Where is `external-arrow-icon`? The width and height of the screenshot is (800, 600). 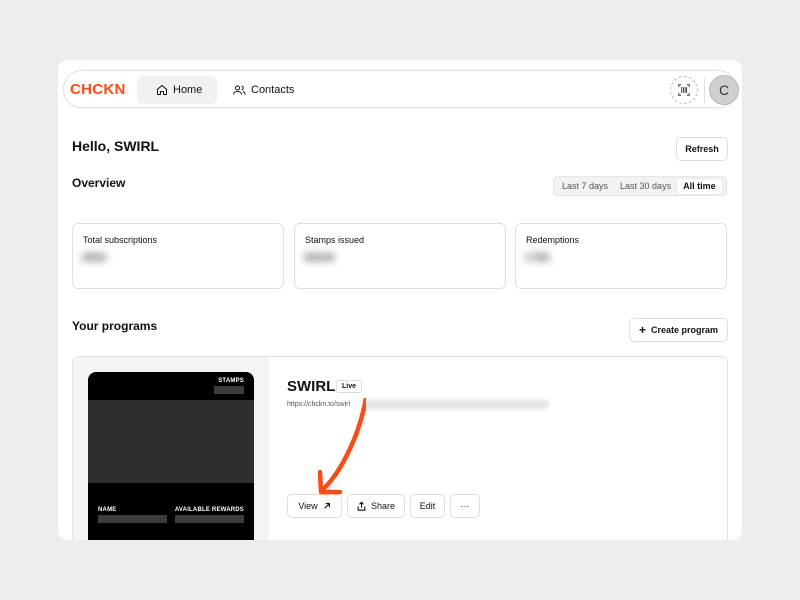
external-arrow-icon is located at coordinates (326, 506).